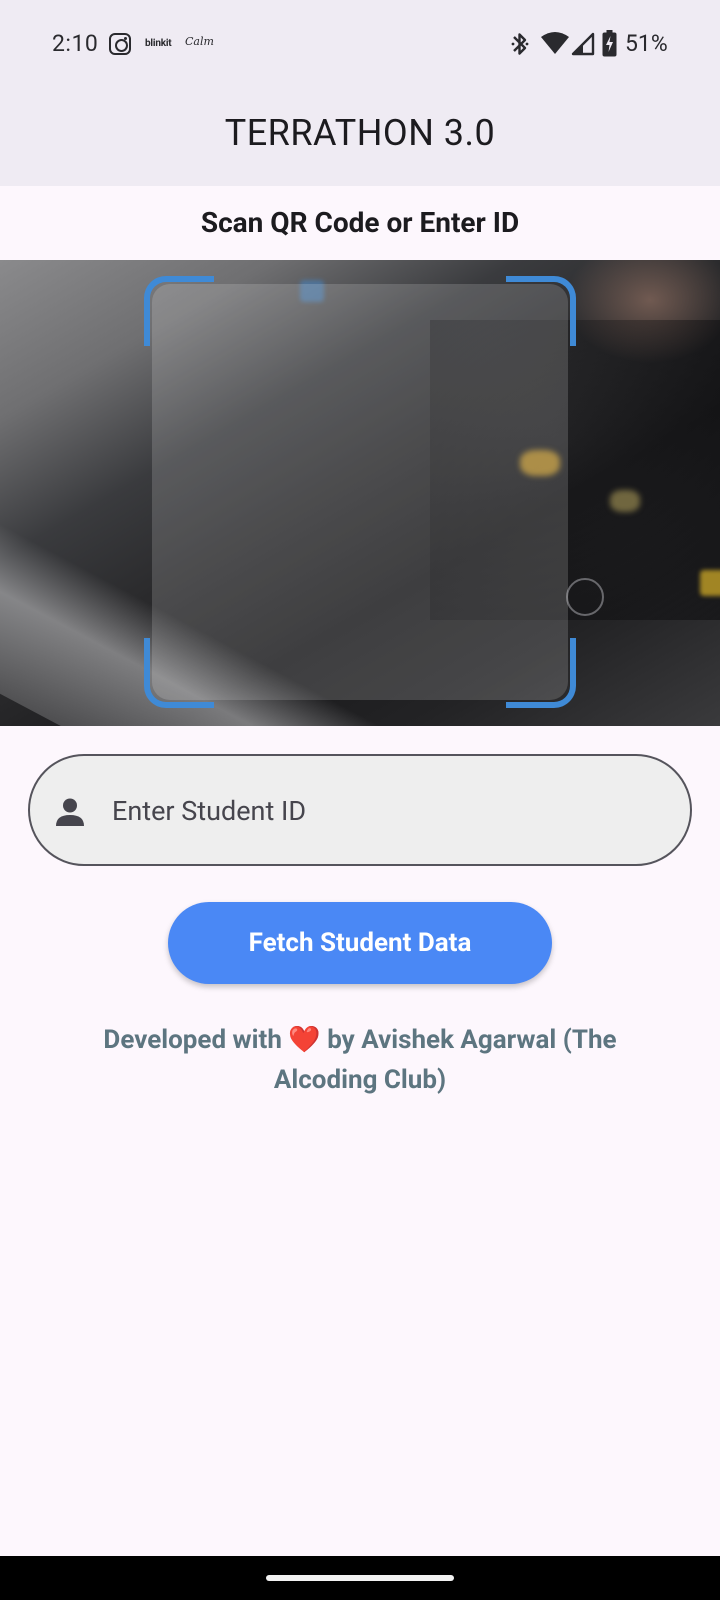 This screenshot has height=1600, width=720. I want to click on person-icon, so click(70, 812).